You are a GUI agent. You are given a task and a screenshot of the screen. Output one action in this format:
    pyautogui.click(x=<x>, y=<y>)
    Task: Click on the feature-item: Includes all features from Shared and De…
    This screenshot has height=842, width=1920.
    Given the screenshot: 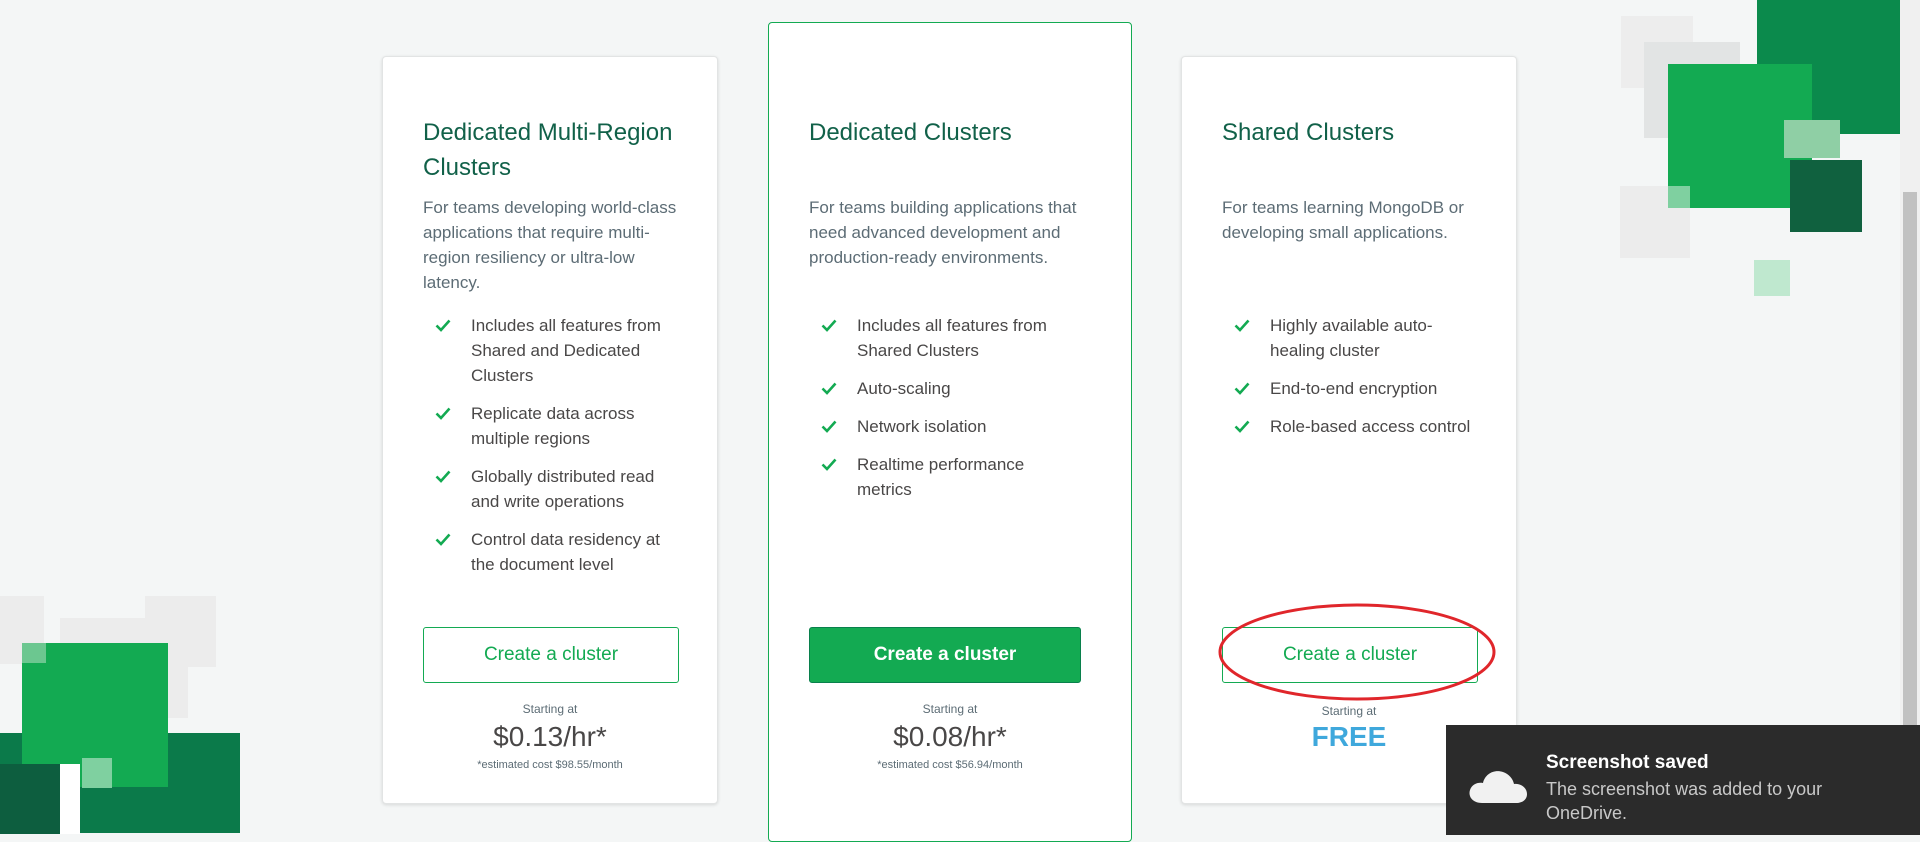 What is the action you would take?
    pyautogui.click(x=560, y=350)
    